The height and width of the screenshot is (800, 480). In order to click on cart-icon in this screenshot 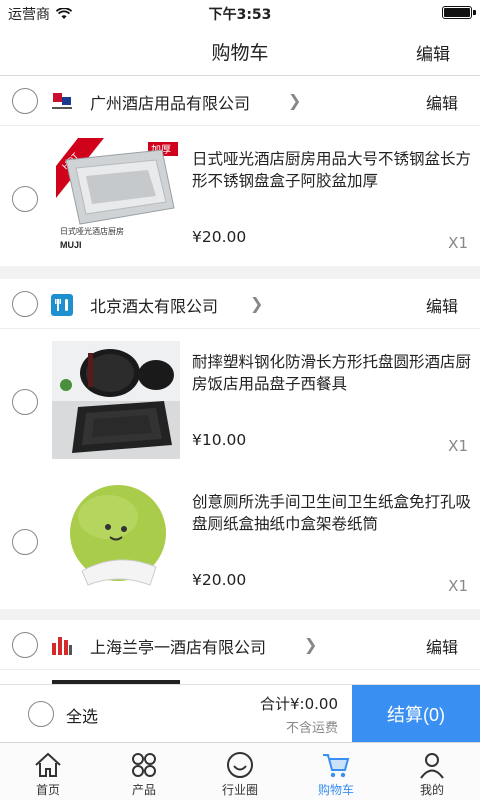, I will do `click(336, 766)`.